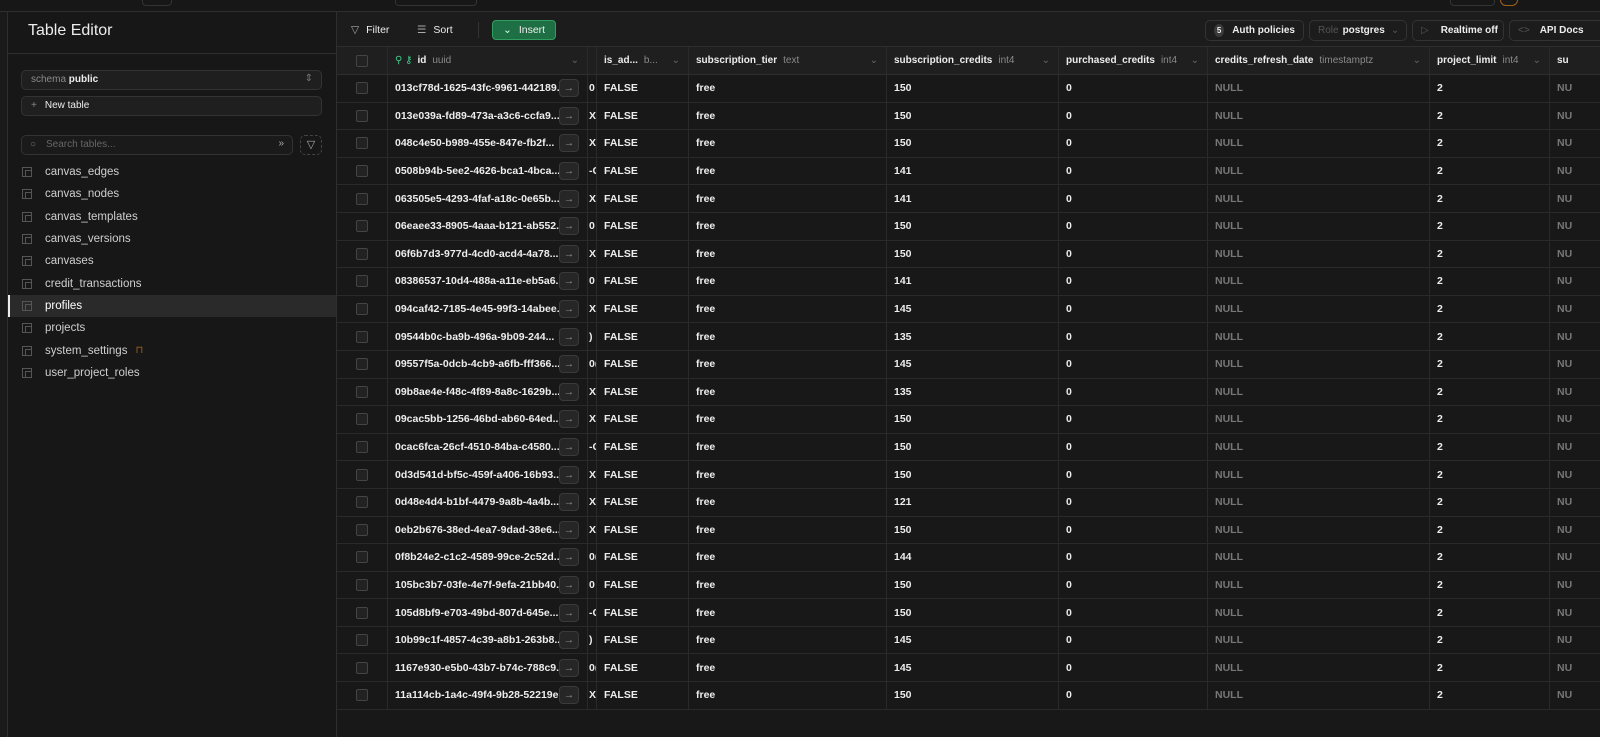  Describe the element at coordinates (488, 226) in the screenshot. I see `cell: 06eaee33-8905-4aaa-b121-ab552... →` at that location.